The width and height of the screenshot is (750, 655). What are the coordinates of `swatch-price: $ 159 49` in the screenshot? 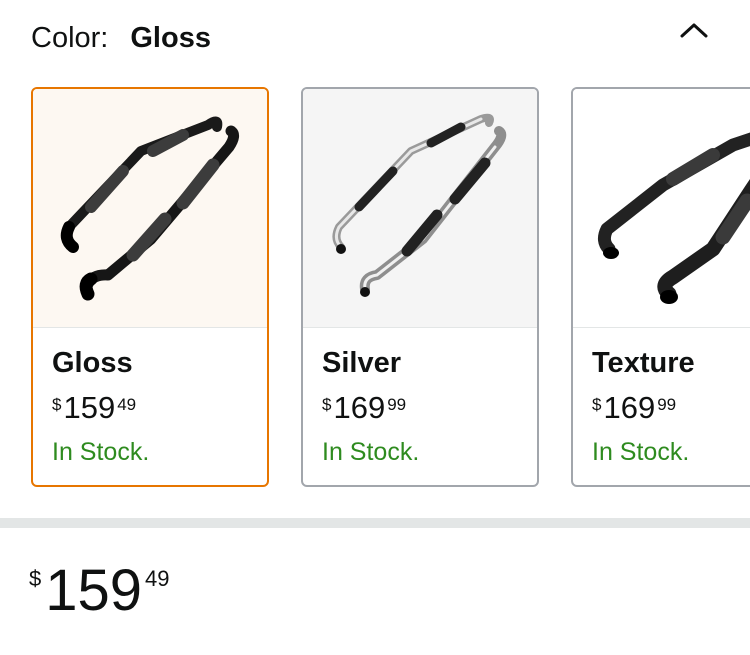 It's located at (94, 411).